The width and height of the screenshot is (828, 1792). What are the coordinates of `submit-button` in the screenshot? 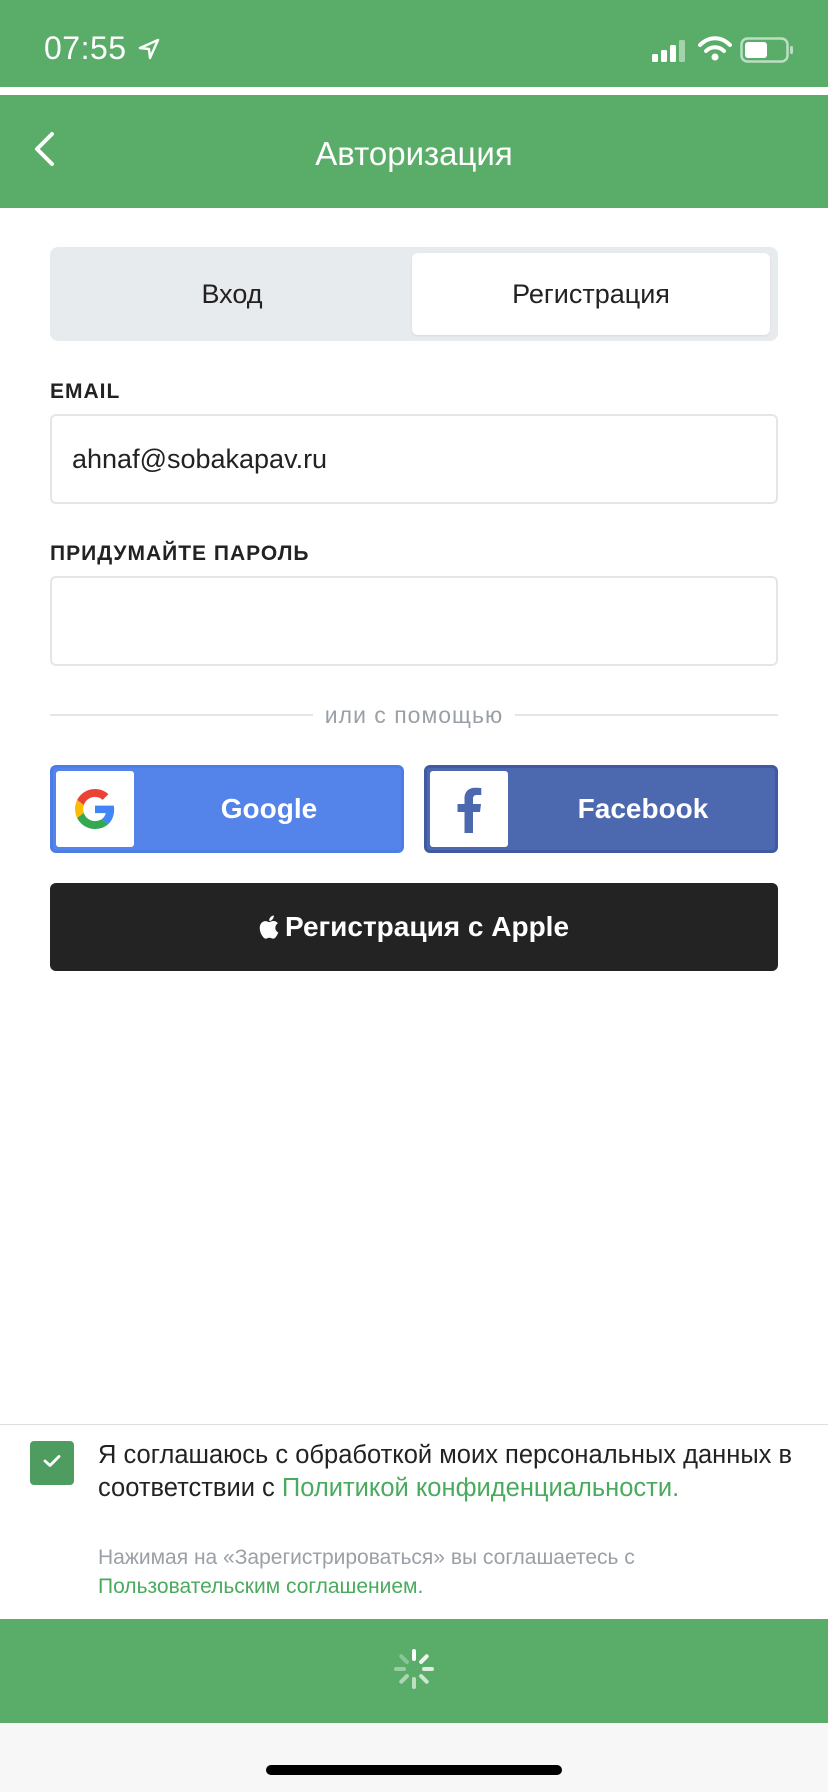 It's located at (414, 1671).